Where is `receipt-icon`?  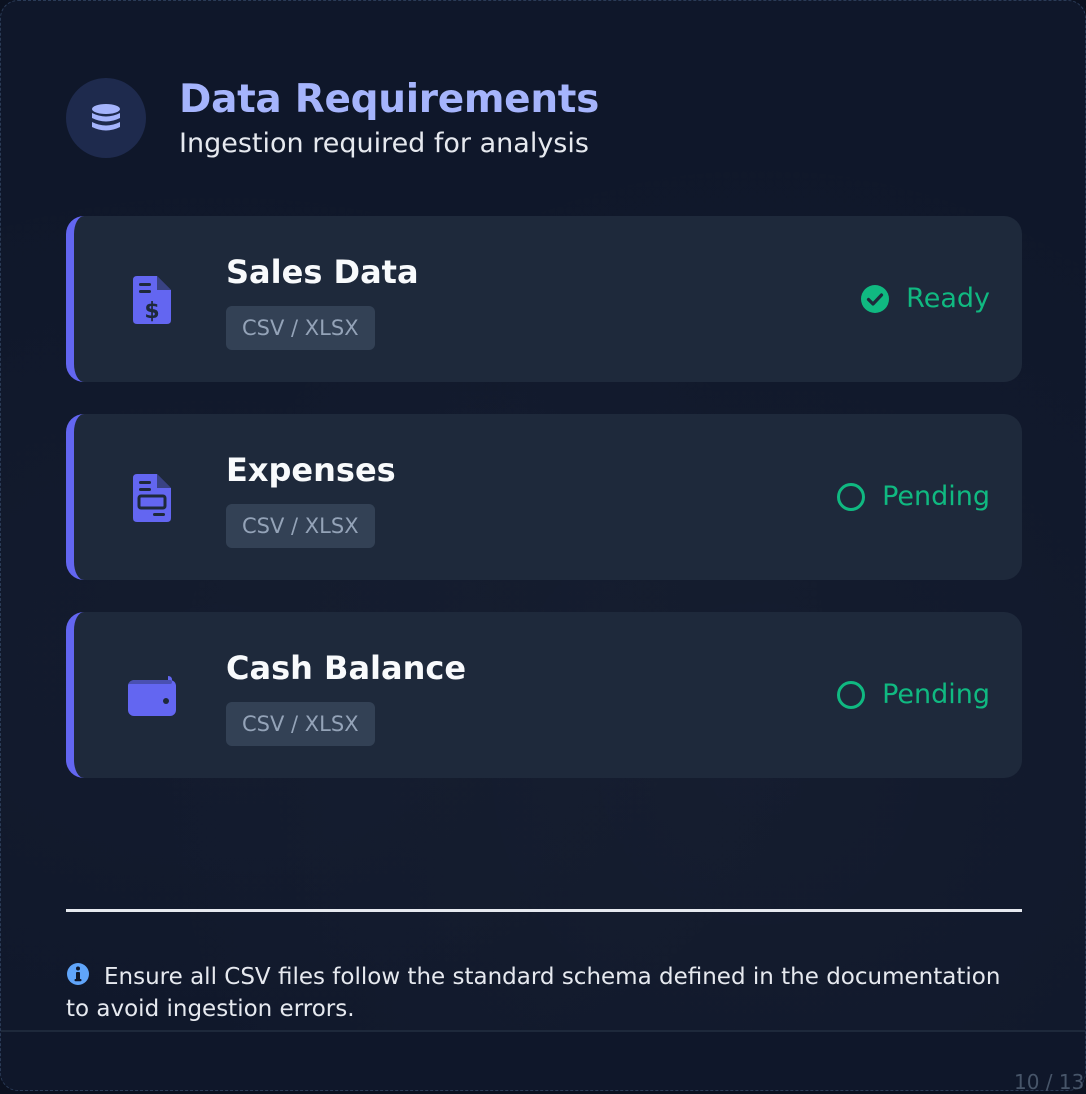 receipt-icon is located at coordinates (152, 498).